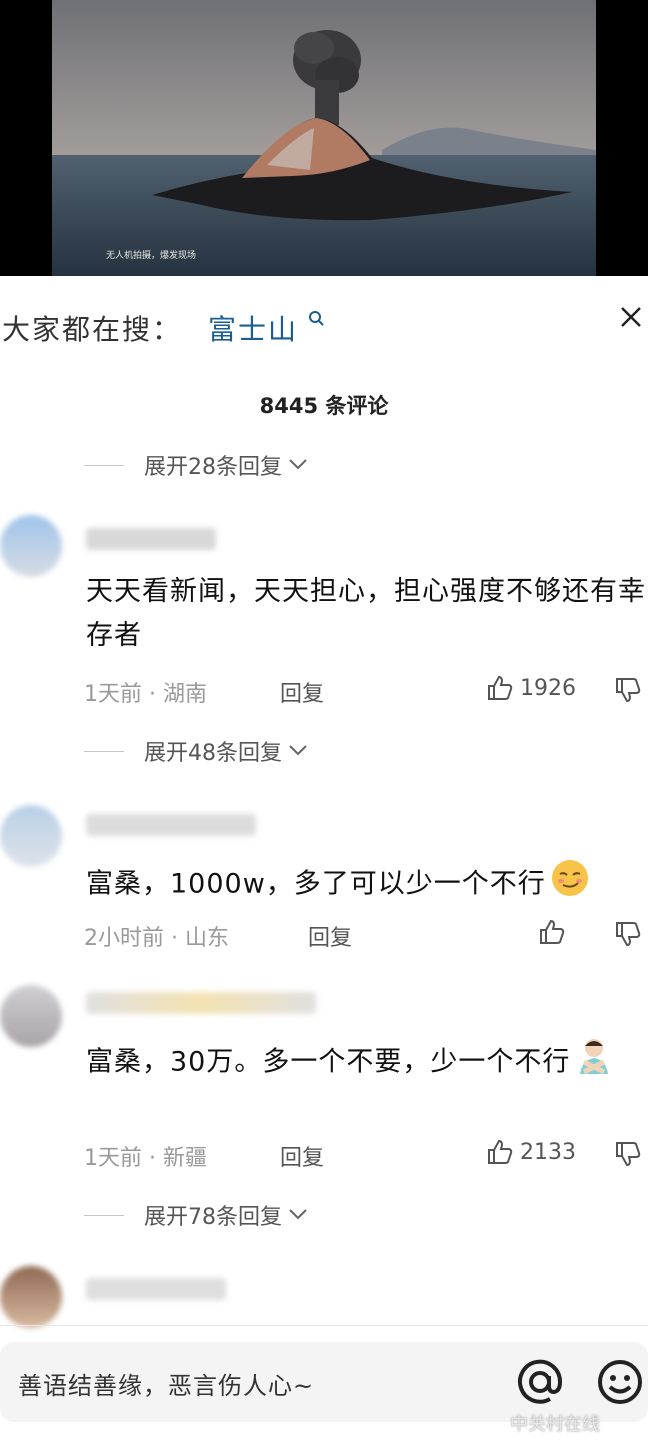 The image size is (648, 1440). I want to click on emoji-icon, so click(620, 1384).